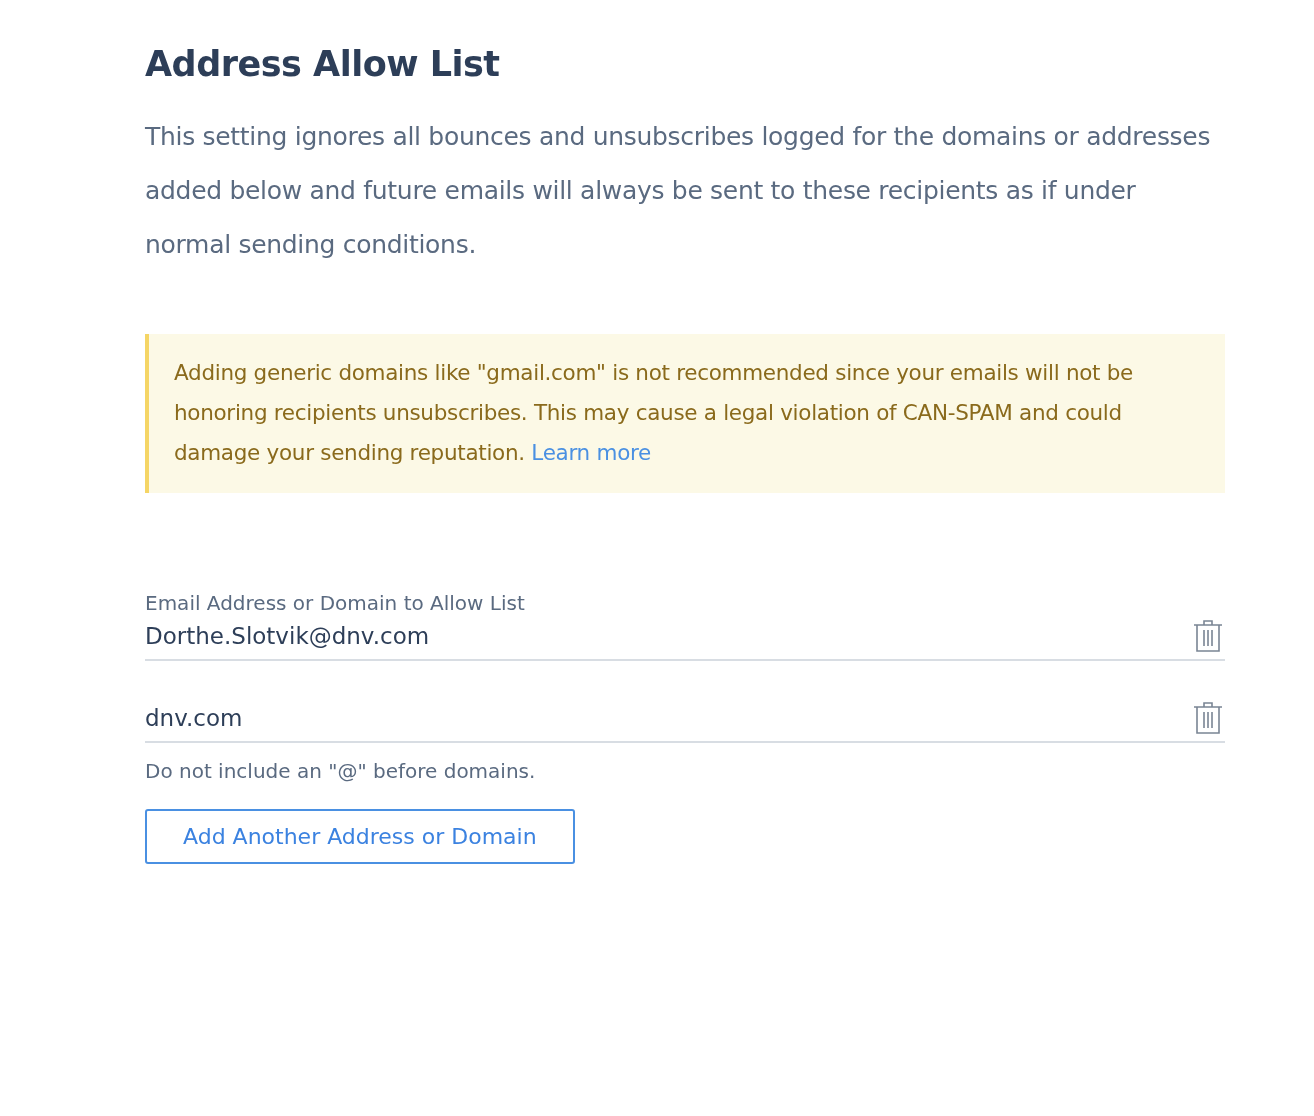  What do you see at coordinates (669, 636) in the screenshot?
I see `address-field: Dorthe.Slotvik@dnv.com` at bounding box center [669, 636].